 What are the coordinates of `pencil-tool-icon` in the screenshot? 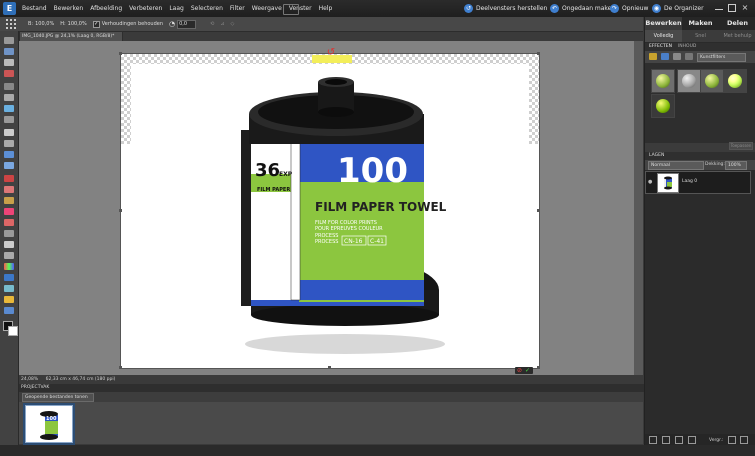 It's located at (9, 222).